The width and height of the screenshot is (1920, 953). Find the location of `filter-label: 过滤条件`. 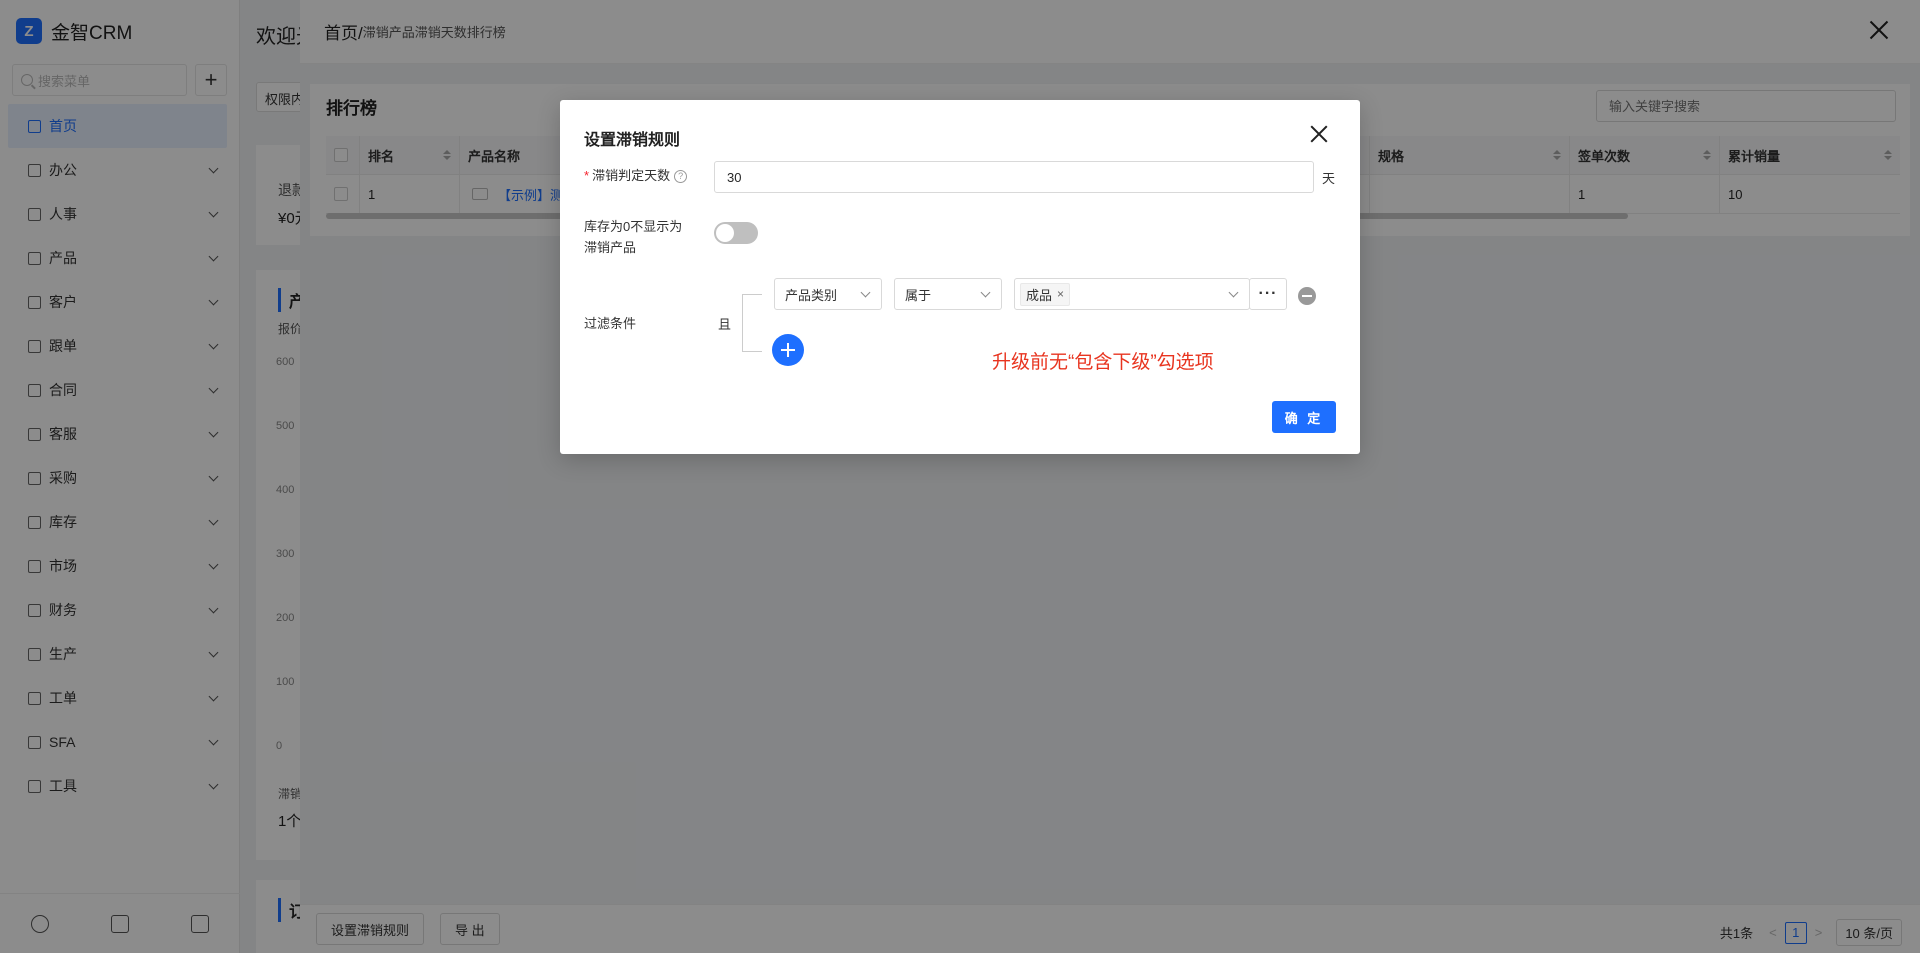

filter-label: 过滤条件 is located at coordinates (610, 323).